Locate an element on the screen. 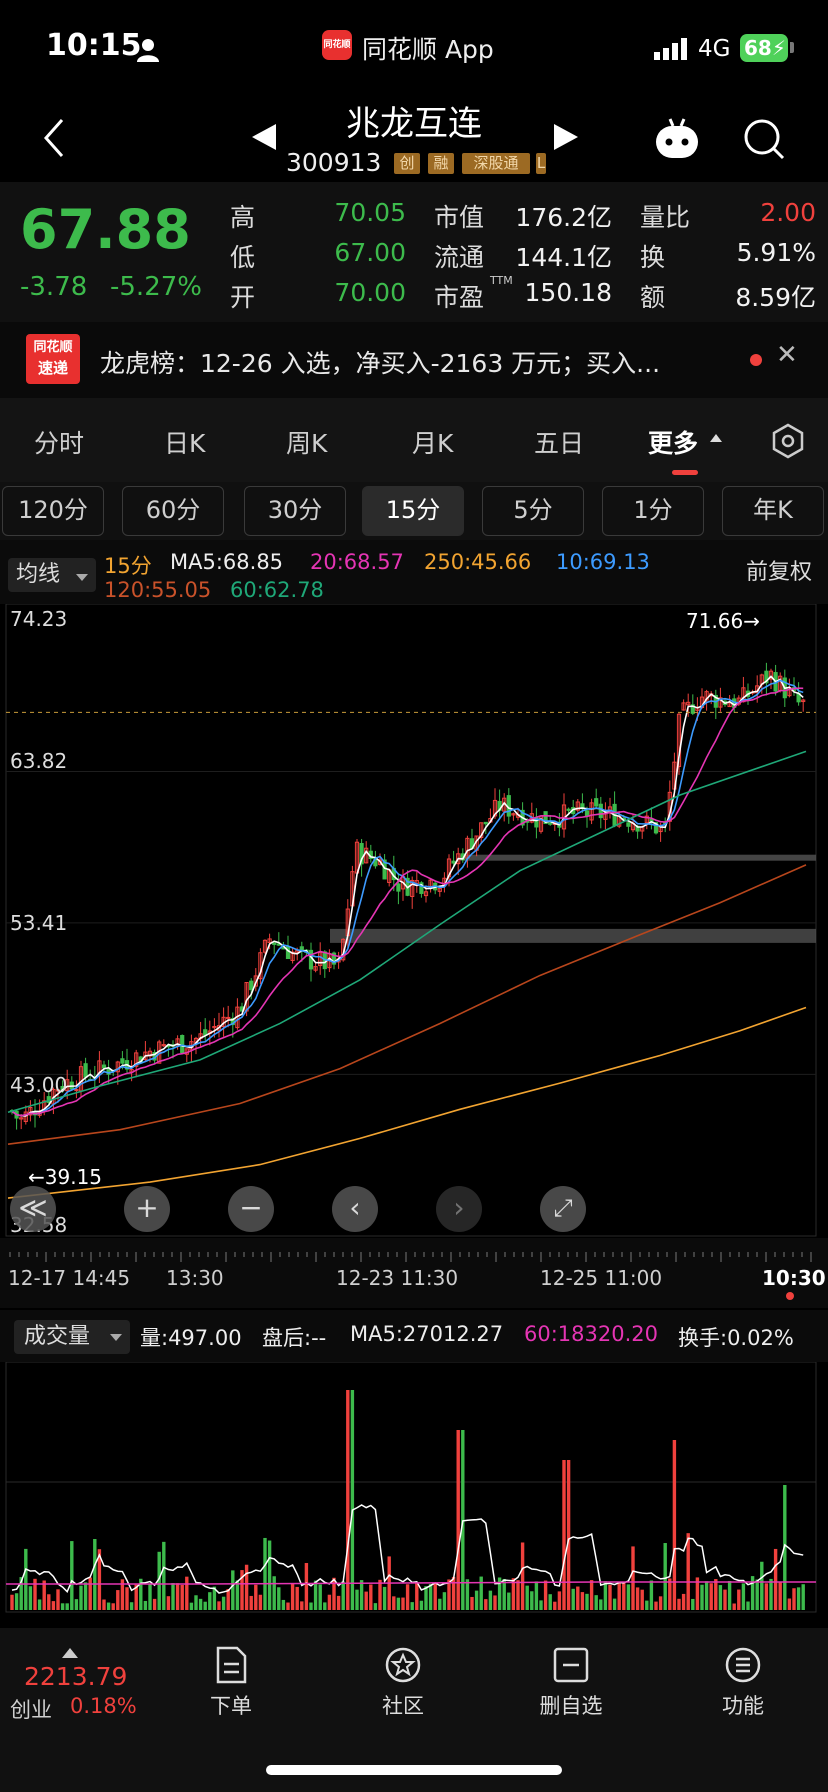 This screenshot has width=828, height=1792. robot-assistant-icon is located at coordinates (677, 139).